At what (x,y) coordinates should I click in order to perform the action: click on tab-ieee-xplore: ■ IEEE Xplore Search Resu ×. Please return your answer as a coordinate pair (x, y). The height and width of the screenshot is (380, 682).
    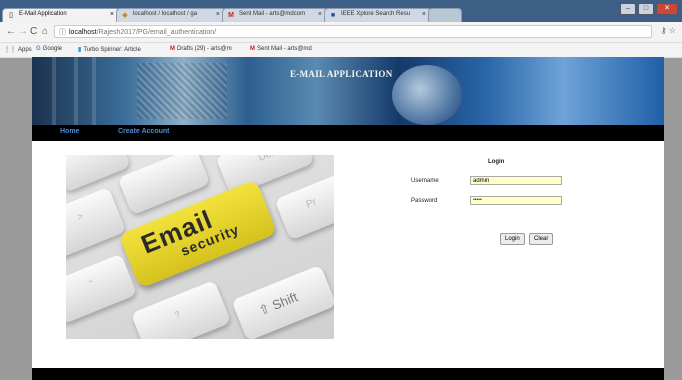
    Looking at the image, I should click on (378, 15).